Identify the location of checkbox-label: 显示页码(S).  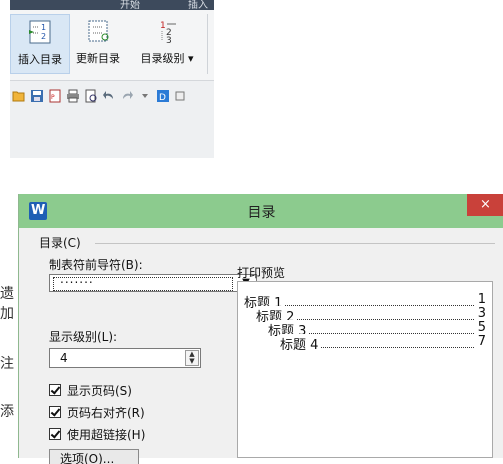
(99, 391).